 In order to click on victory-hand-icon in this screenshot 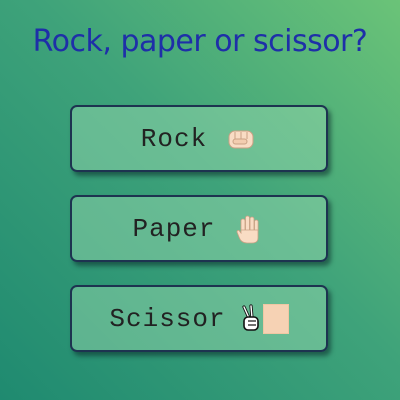, I will do `click(264, 318)`.